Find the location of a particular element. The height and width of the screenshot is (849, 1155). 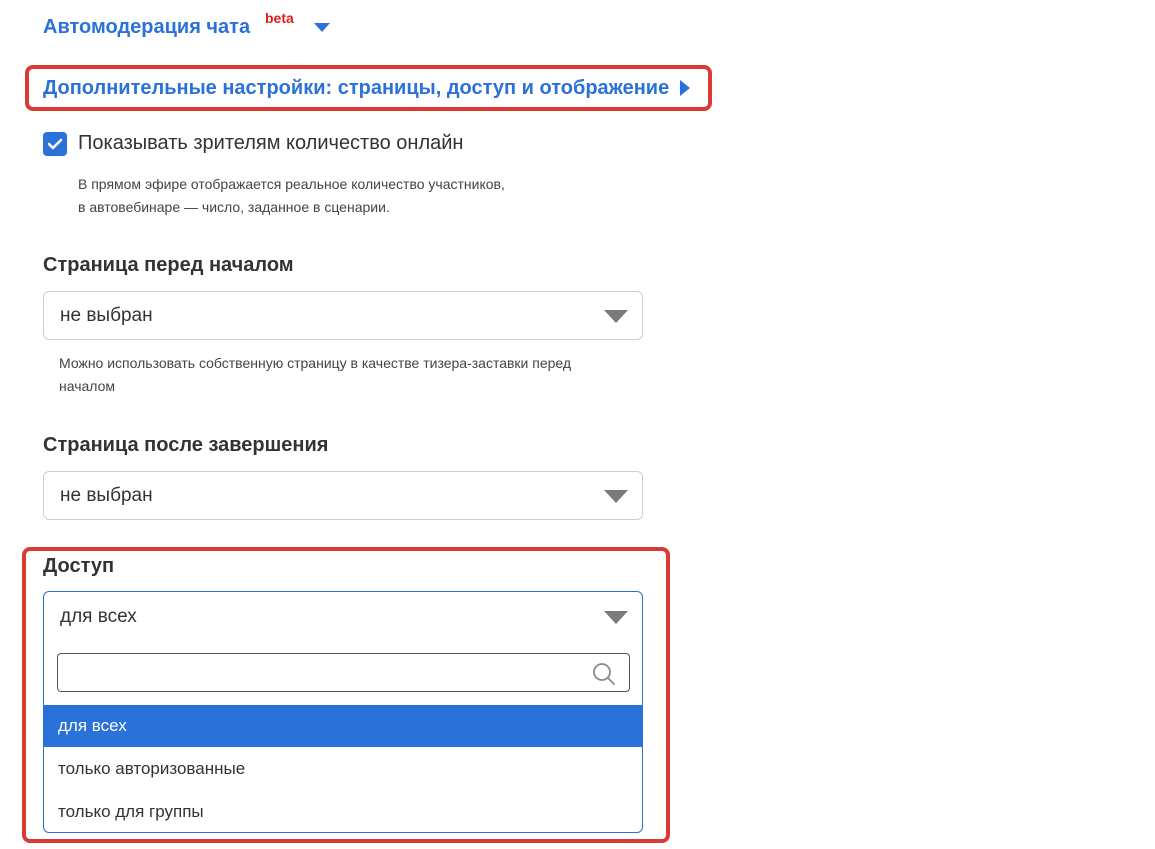

page-before-select: не выбран is located at coordinates (343, 315).